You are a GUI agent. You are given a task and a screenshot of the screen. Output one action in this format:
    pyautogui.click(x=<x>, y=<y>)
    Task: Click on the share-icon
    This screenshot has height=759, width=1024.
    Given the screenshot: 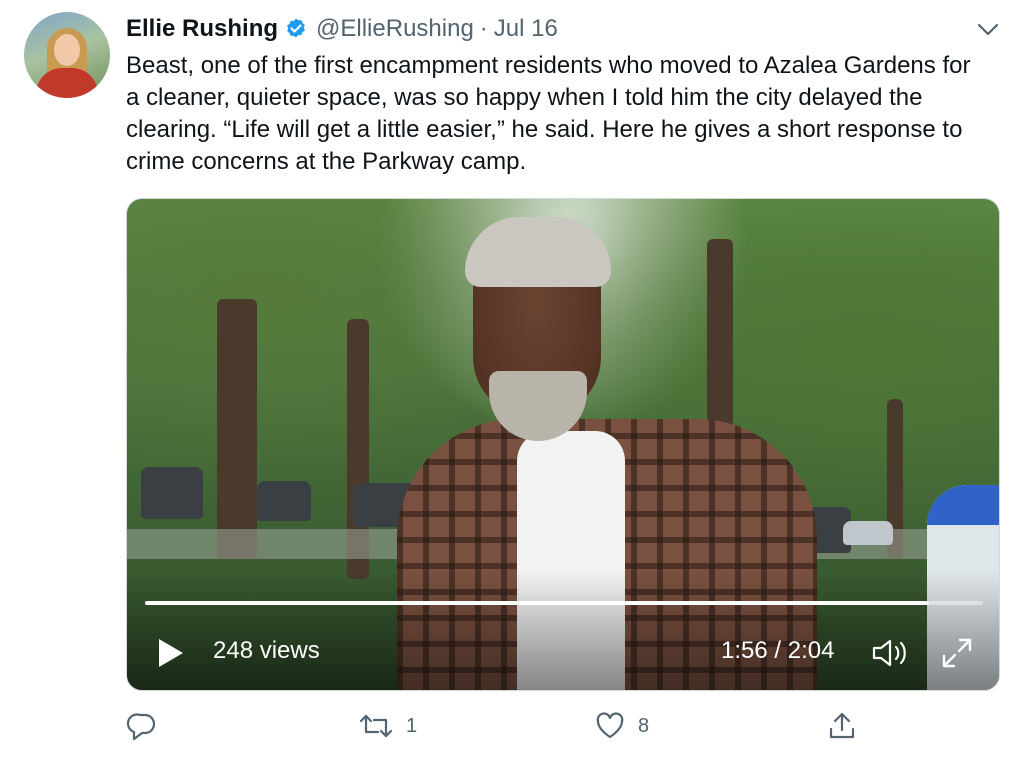 What is the action you would take?
    pyautogui.click(x=842, y=725)
    